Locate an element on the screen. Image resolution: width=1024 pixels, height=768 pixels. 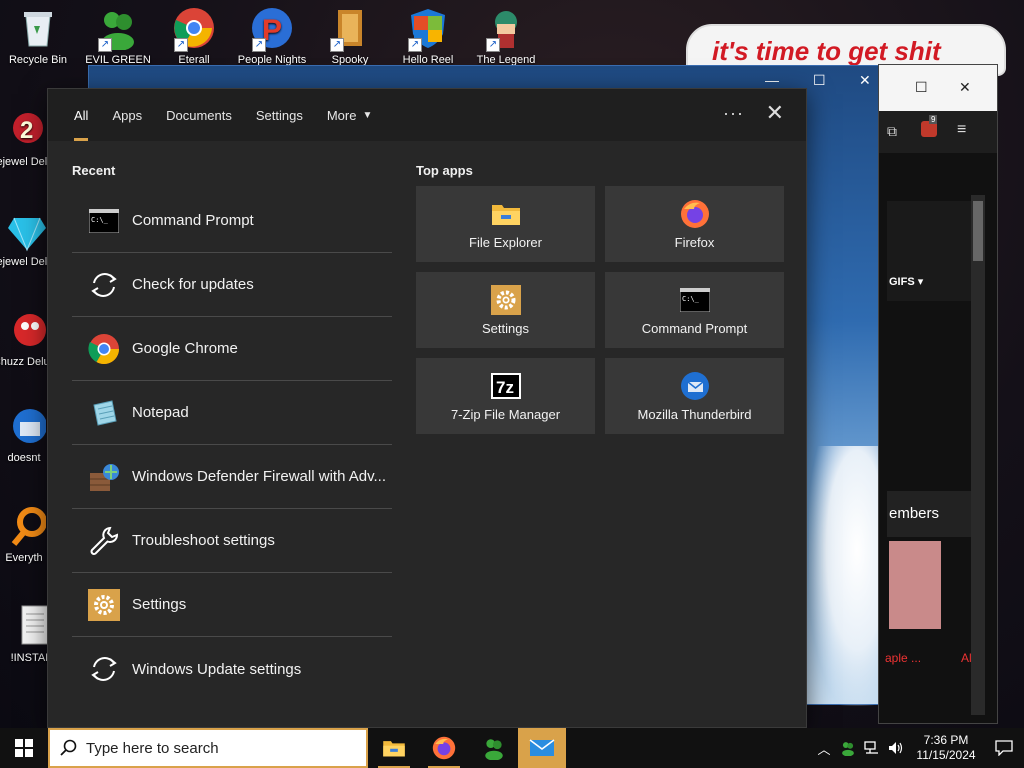
close-button: ✕ is located at coordinates (775, 113).